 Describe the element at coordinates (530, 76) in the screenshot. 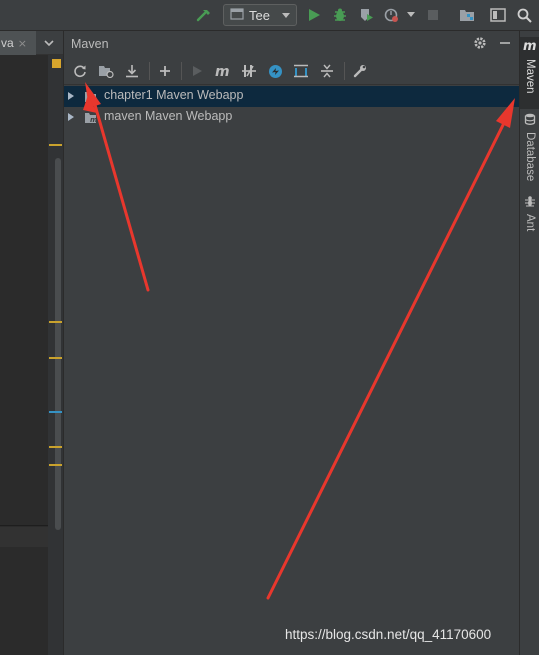

I see `tool-tab-label: Maven` at that location.